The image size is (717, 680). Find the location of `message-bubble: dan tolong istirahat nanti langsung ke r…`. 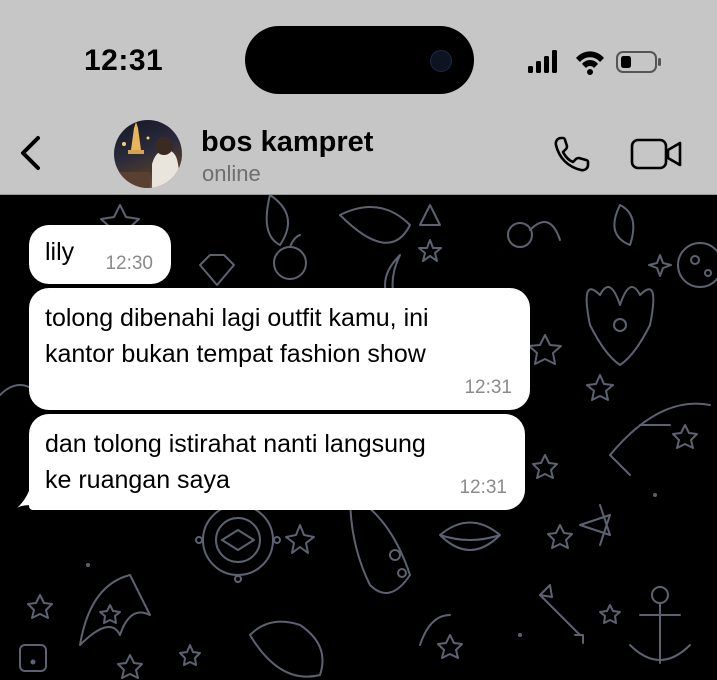

message-bubble: dan tolong istirahat nanti langsung ke r… is located at coordinates (277, 462).